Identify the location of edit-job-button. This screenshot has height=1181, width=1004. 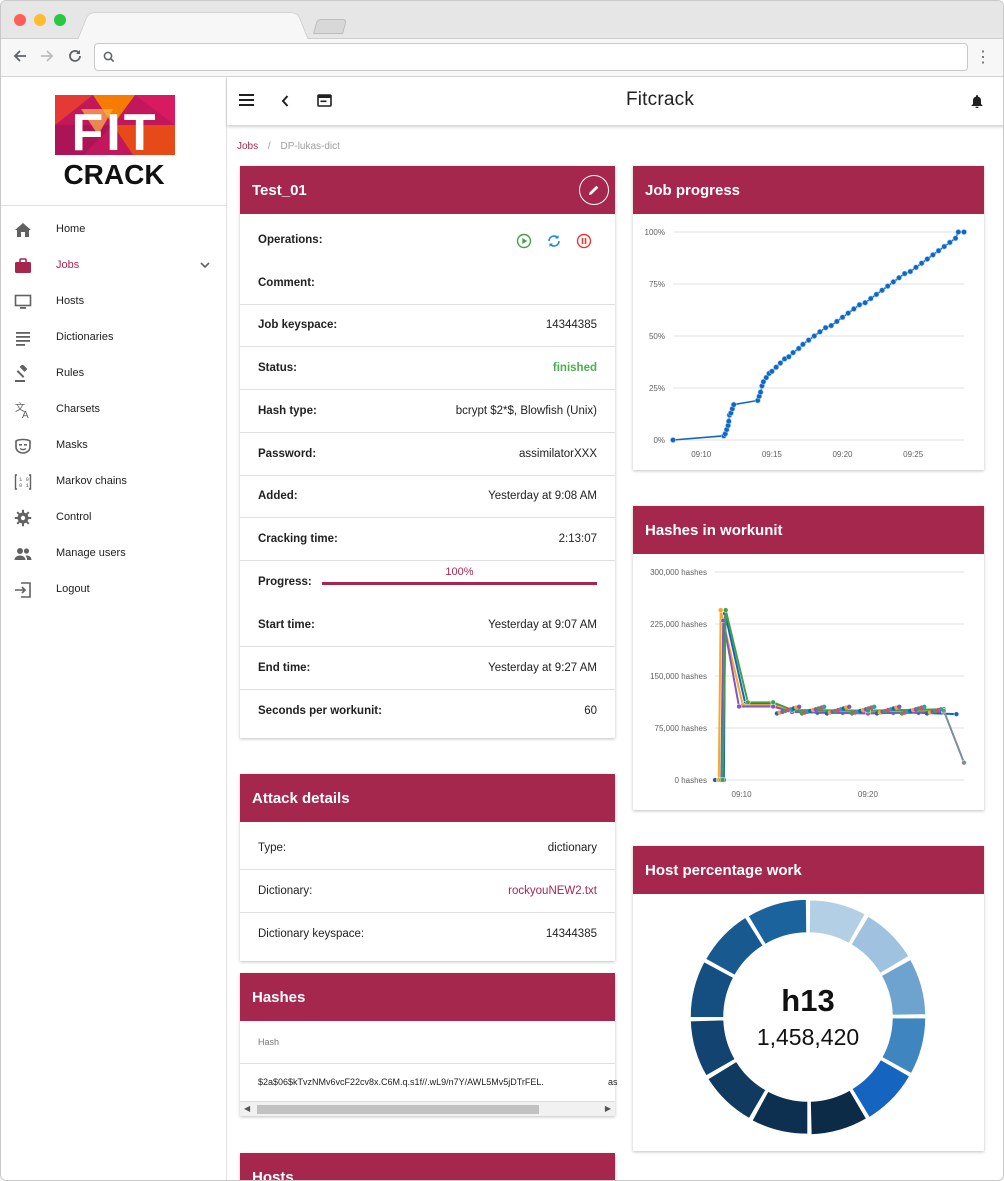
(594, 190).